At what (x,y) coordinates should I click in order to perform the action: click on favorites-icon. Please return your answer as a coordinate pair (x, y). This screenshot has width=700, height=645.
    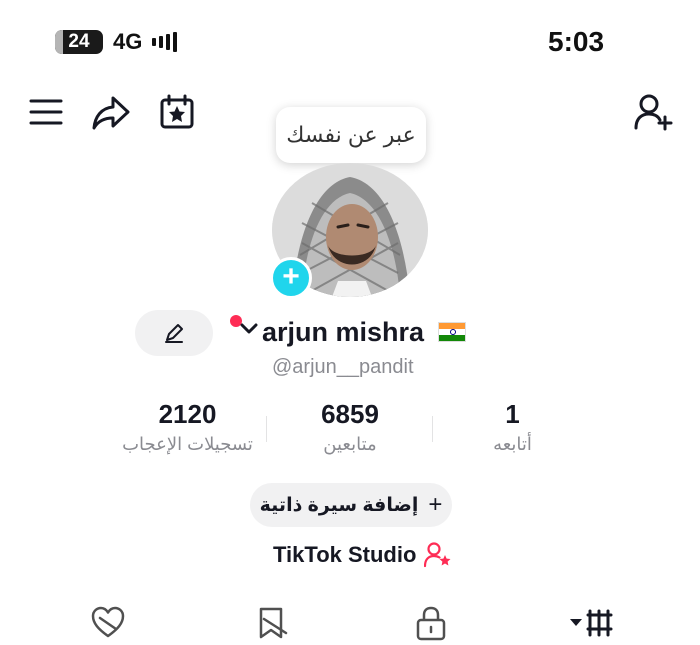
    Looking at the image, I should click on (273, 625).